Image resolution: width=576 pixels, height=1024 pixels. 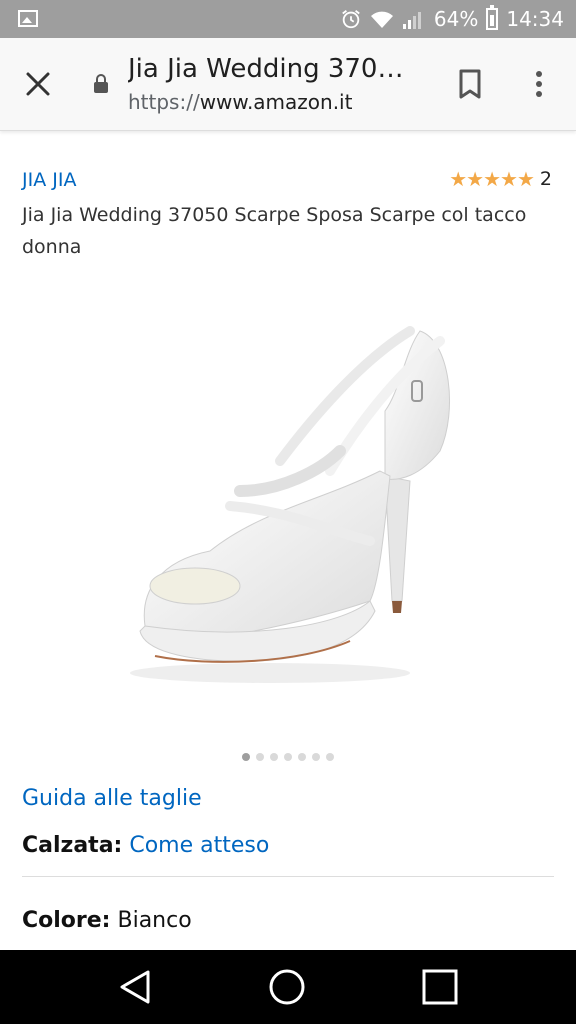 What do you see at coordinates (49, 180) in the screenshot?
I see `brand-link: JIA JIA` at bounding box center [49, 180].